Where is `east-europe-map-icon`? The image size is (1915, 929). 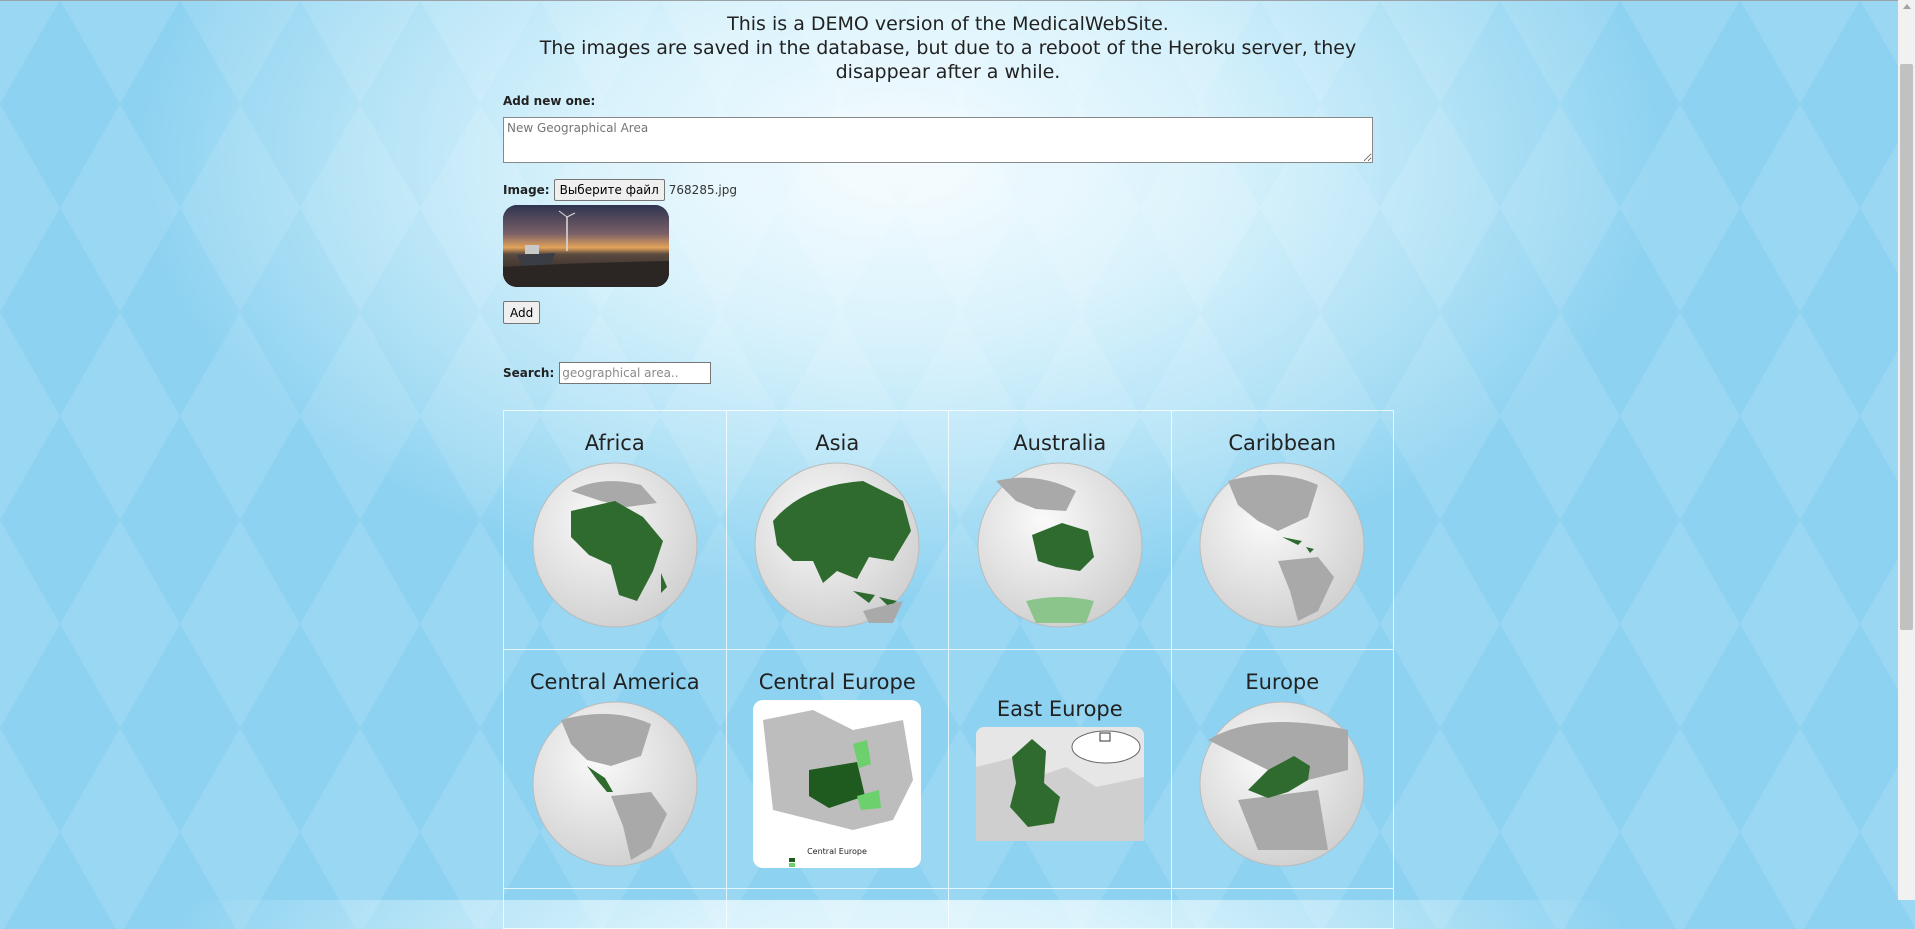 east-europe-map-icon is located at coordinates (1059, 784).